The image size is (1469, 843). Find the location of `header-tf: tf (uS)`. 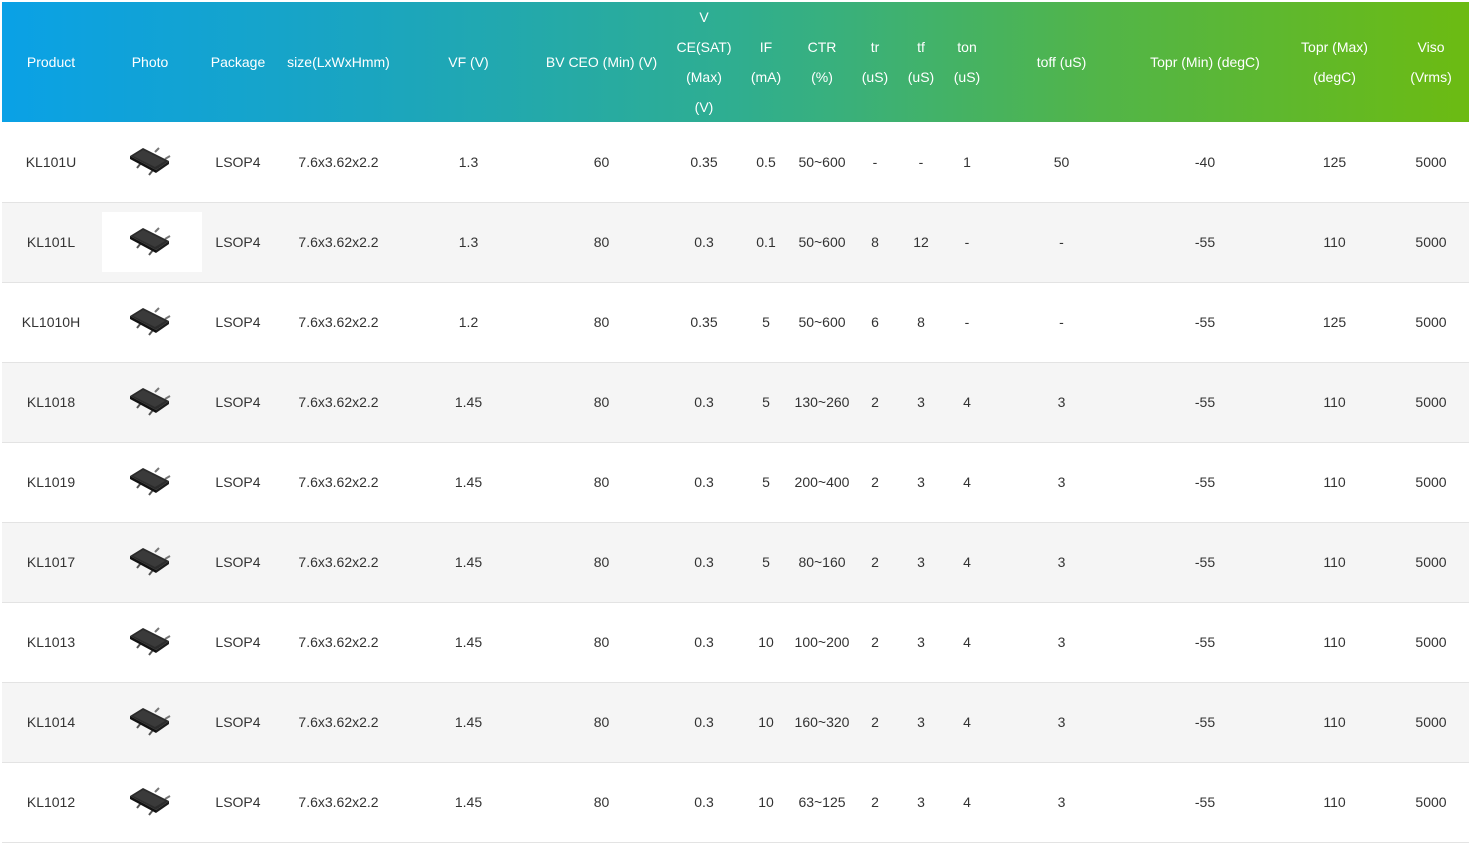

header-tf: tf (uS) is located at coordinates (921, 62).